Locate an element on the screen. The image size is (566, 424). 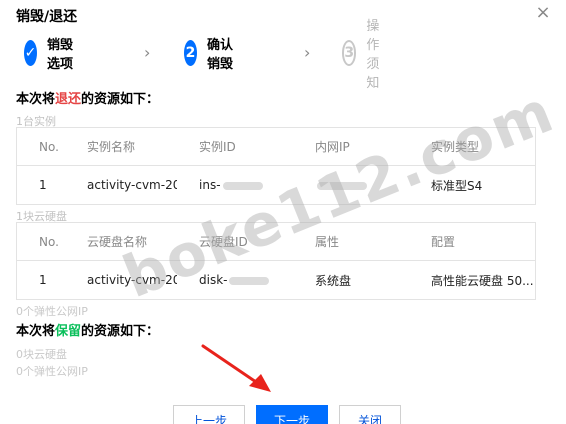
next-button: 下一步 is located at coordinates (292, 414).